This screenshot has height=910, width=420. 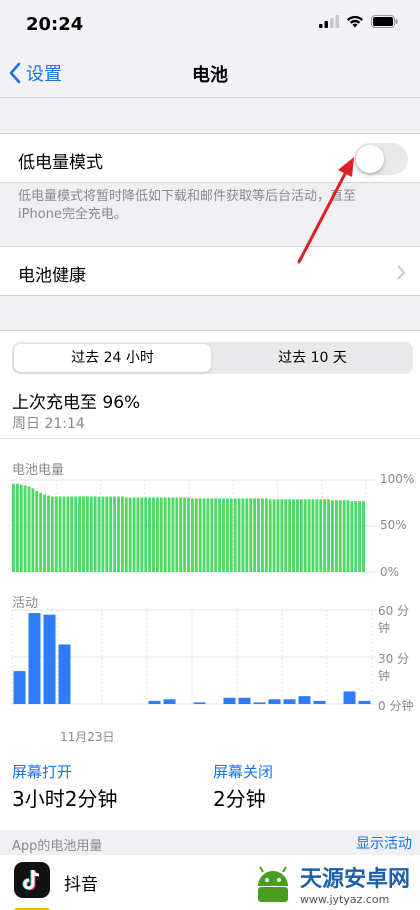 What do you see at coordinates (355, 21) in the screenshot?
I see `wifi-icon` at bounding box center [355, 21].